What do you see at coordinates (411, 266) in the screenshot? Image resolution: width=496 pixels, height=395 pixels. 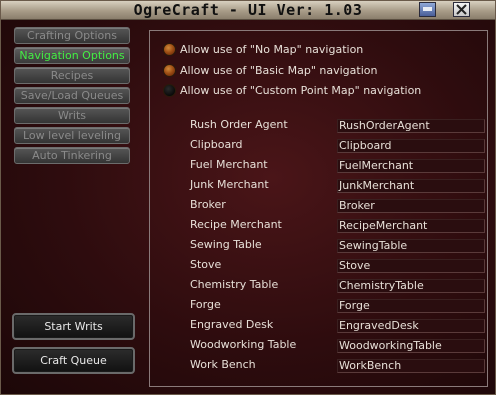 I see `field-stove: Stove` at bounding box center [411, 266].